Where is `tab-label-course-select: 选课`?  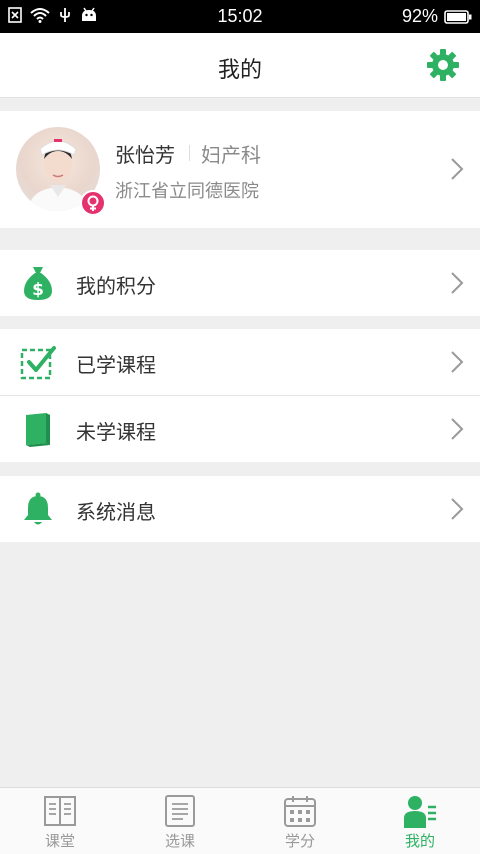 tab-label-course-select: 选课 is located at coordinates (179, 841).